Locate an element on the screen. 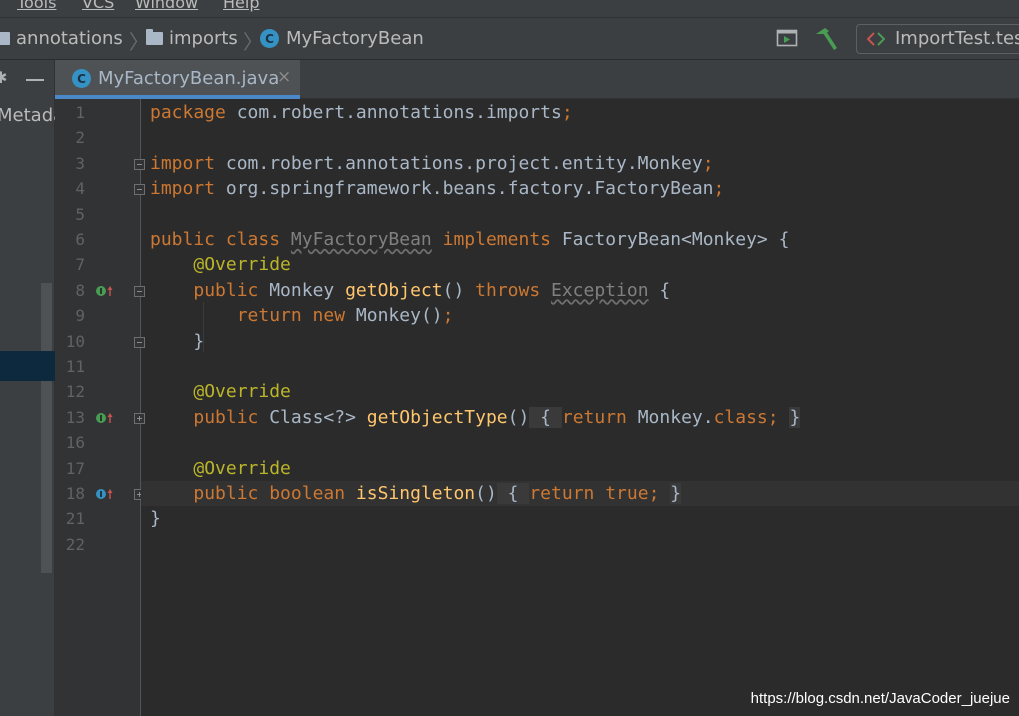 The image size is (1019, 716). project-scrollbar is located at coordinates (46, 428).